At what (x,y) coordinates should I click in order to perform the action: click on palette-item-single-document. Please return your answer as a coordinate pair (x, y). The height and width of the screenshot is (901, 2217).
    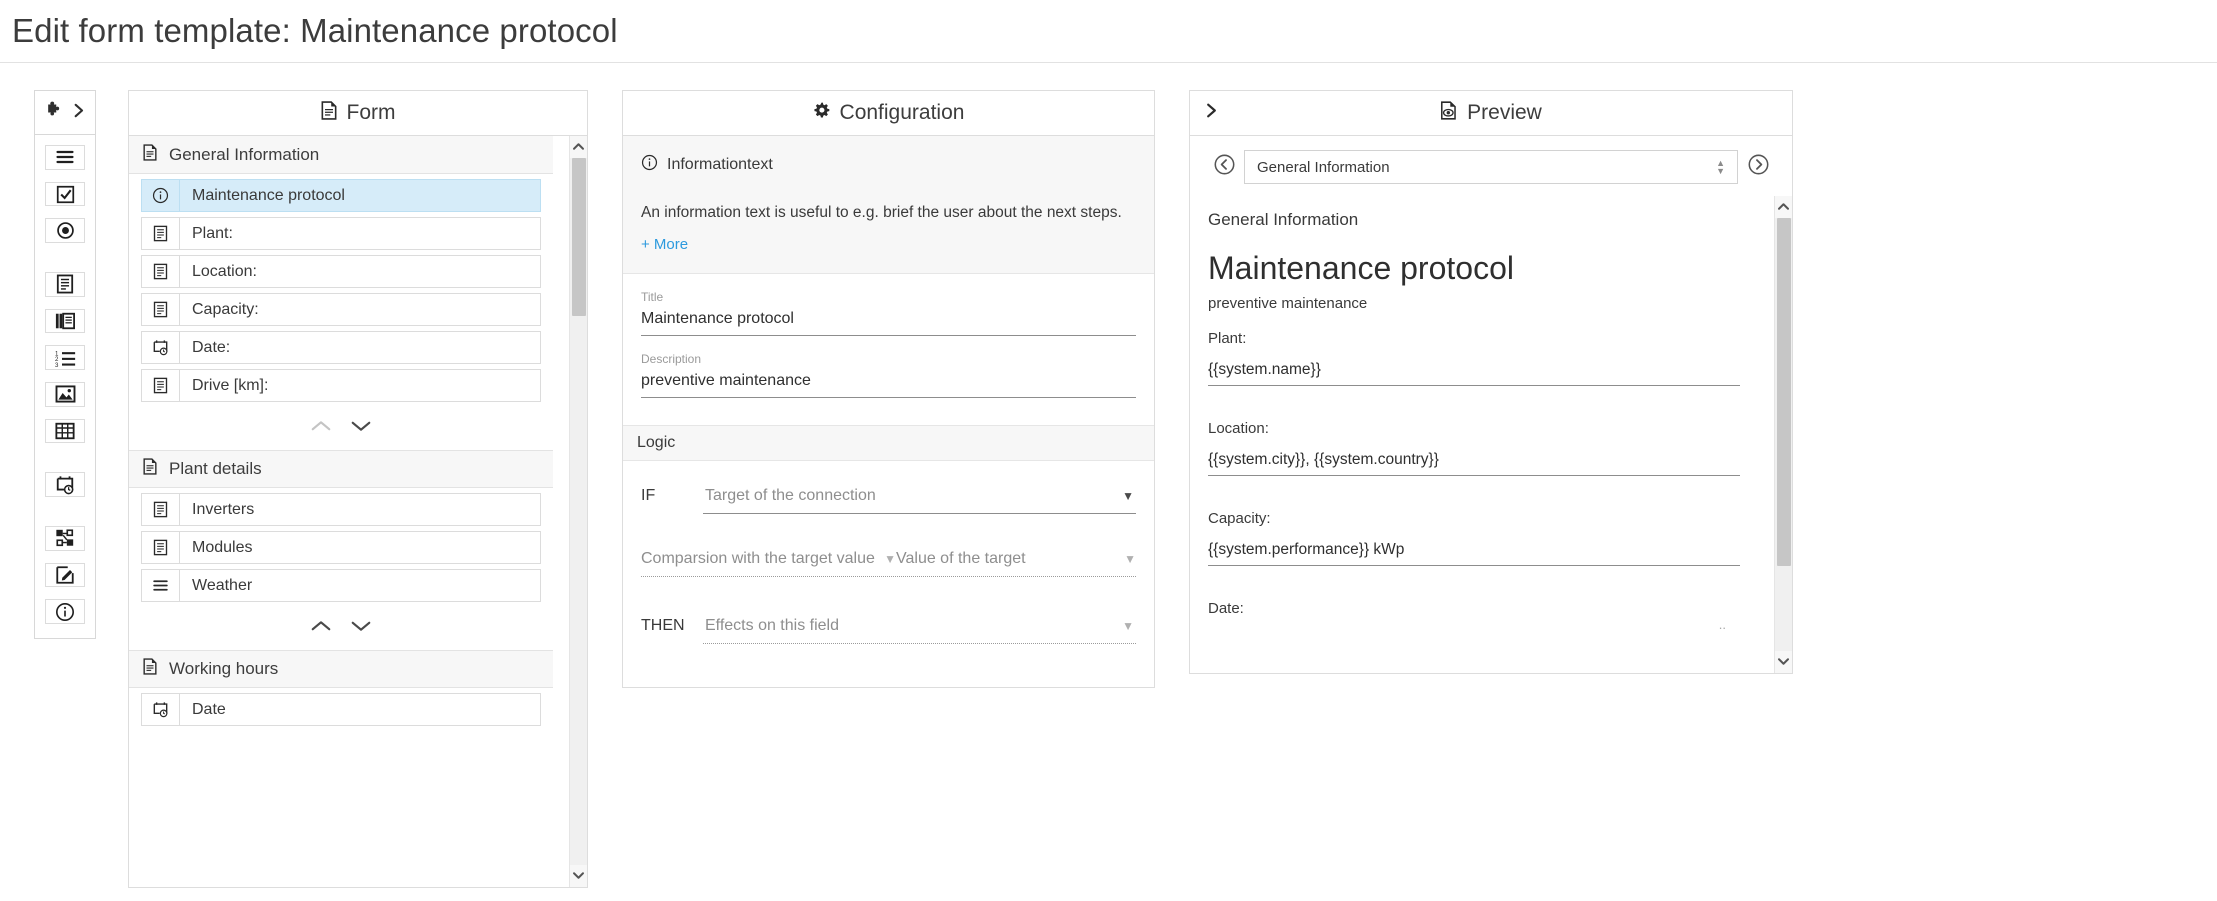
    Looking at the image, I should click on (65, 284).